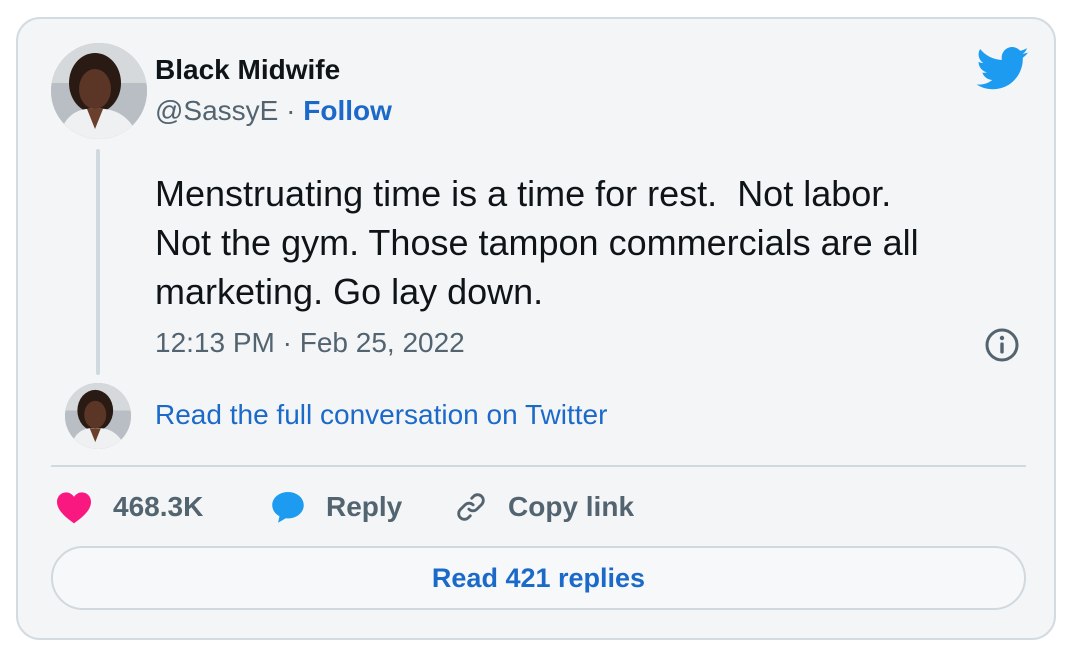 This screenshot has width=1082, height=663. I want to click on like-button: 468.3K, so click(129, 507).